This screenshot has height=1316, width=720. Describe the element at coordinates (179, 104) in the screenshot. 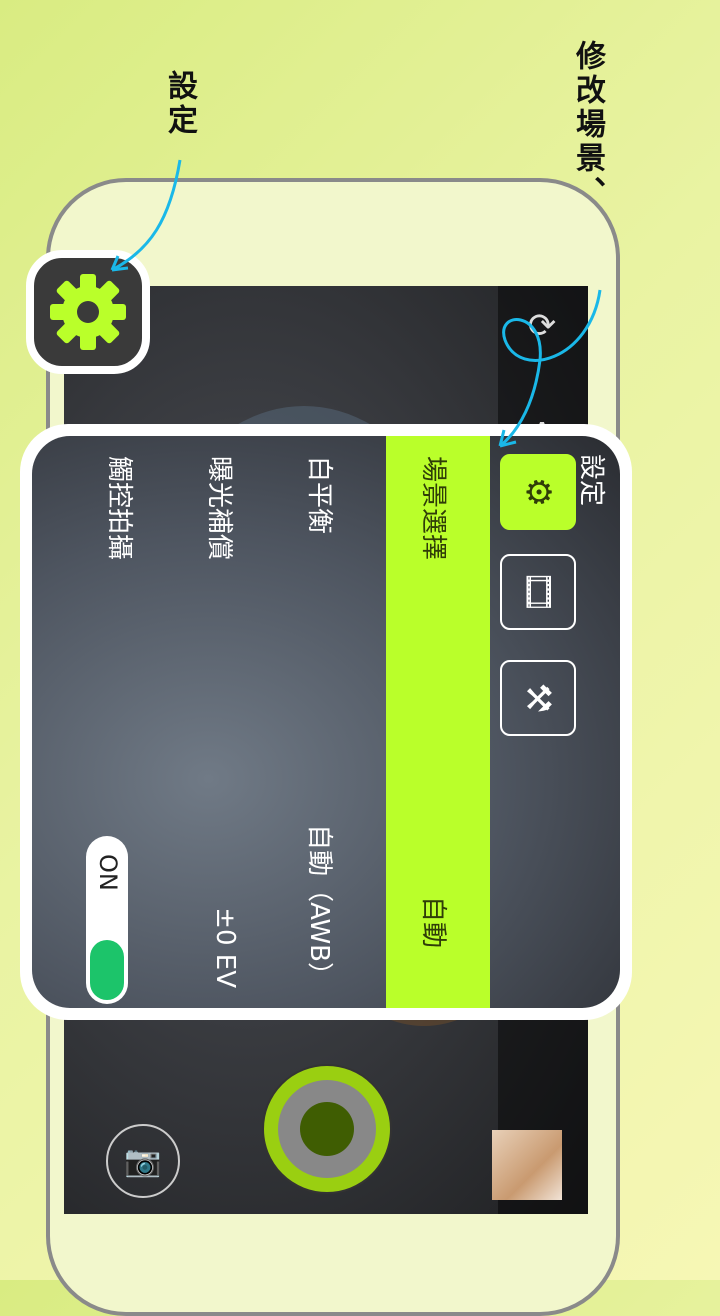

I see `settings-annotation: 設定` at that location.